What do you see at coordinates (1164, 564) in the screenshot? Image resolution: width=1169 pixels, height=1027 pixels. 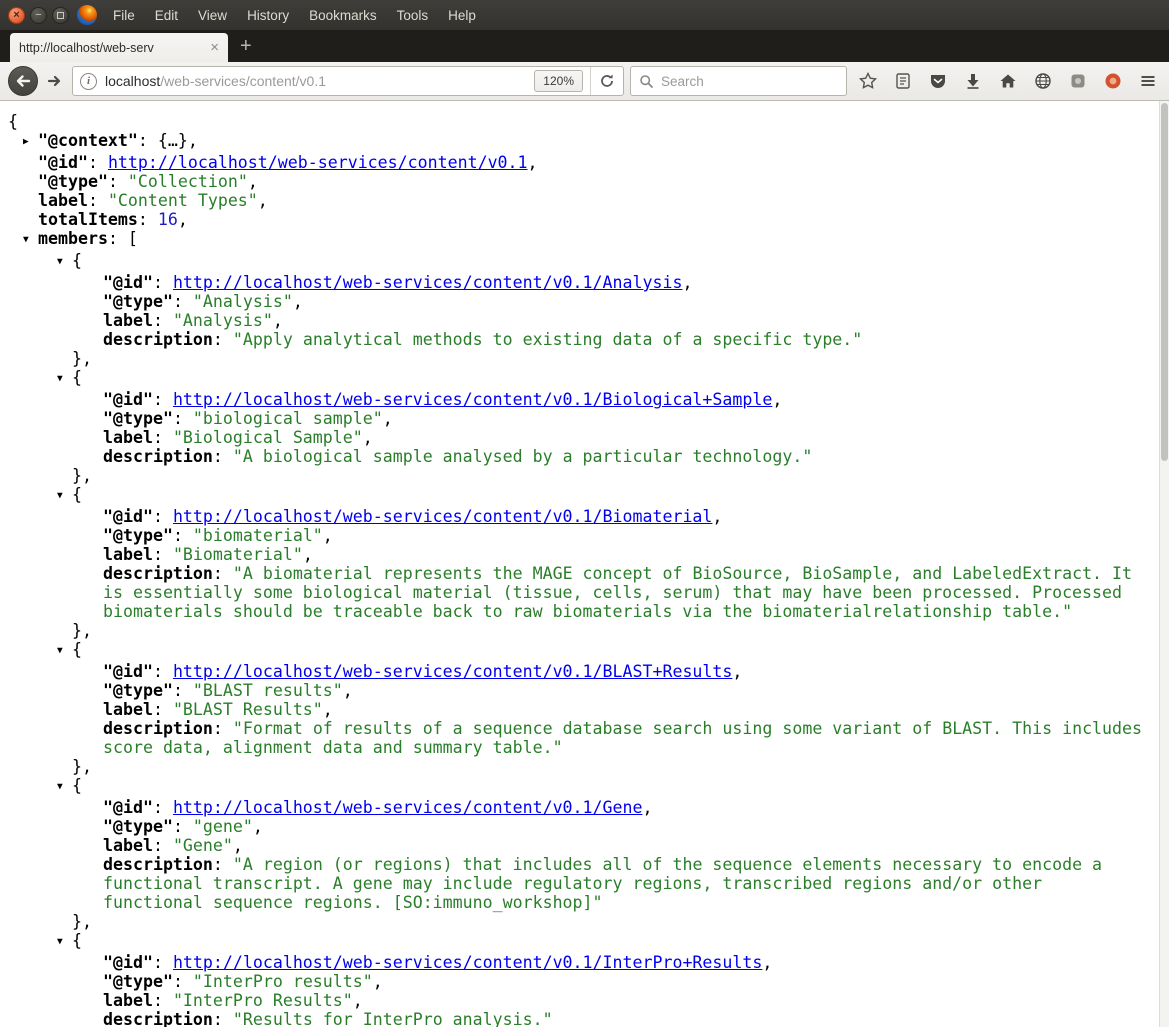 I see `scrollbar-track` at bounding box center [1164, 564].